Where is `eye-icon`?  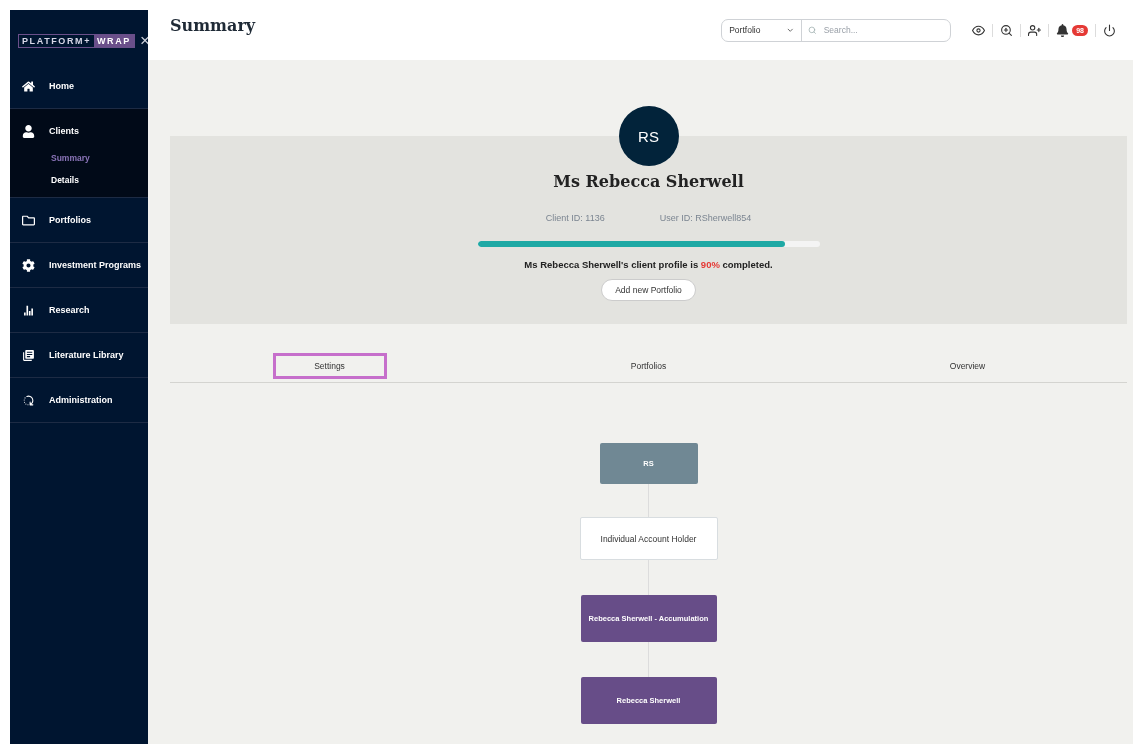
eye-icon is located at coordinates (979, 30).